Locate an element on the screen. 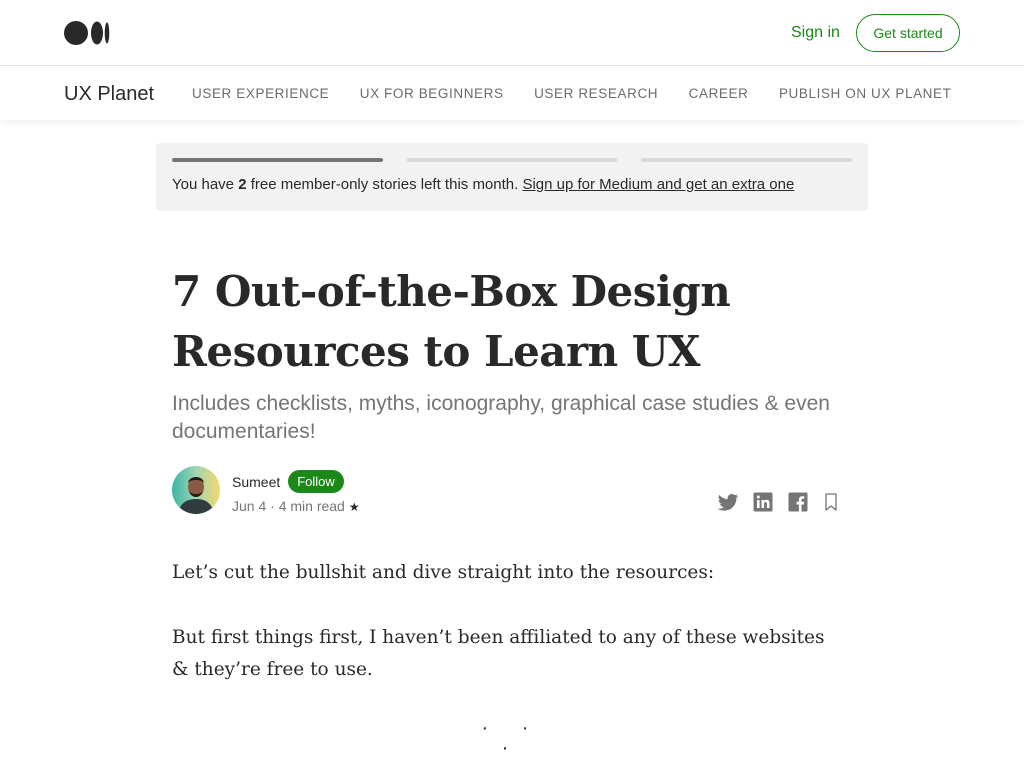  avatar is located at coordinates (196, 490).